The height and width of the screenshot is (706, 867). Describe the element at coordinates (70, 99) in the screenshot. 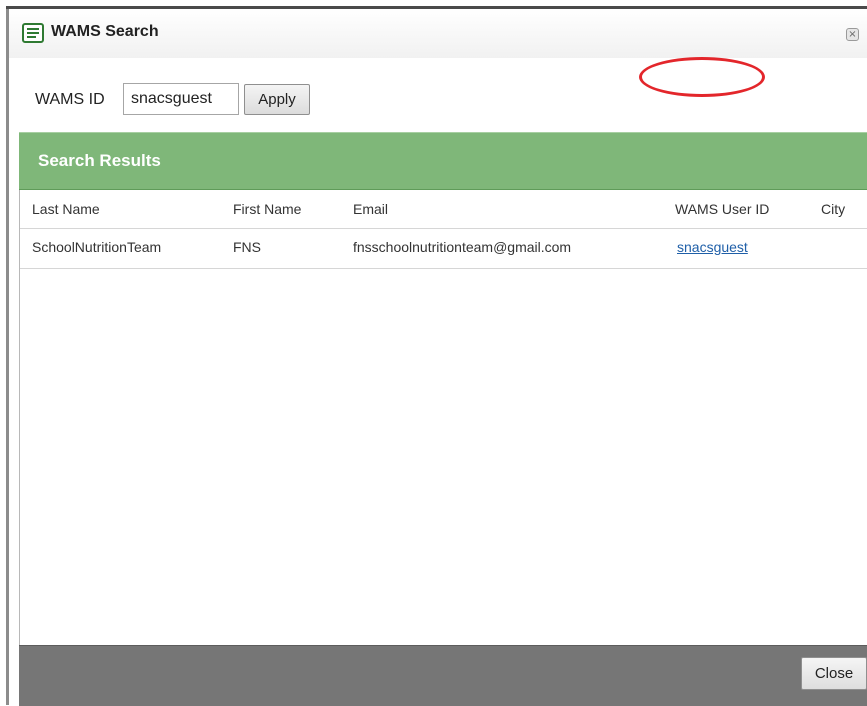

I see `wams-id-label: WAMS ID` at that location.